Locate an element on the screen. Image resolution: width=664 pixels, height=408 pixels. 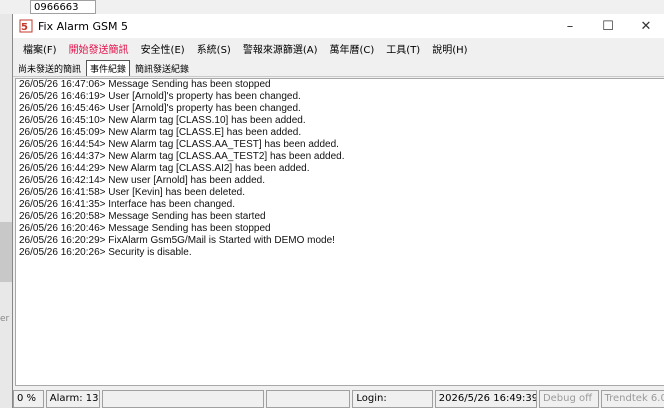
status-debug: Debug off is located at coordinates (568, 399).